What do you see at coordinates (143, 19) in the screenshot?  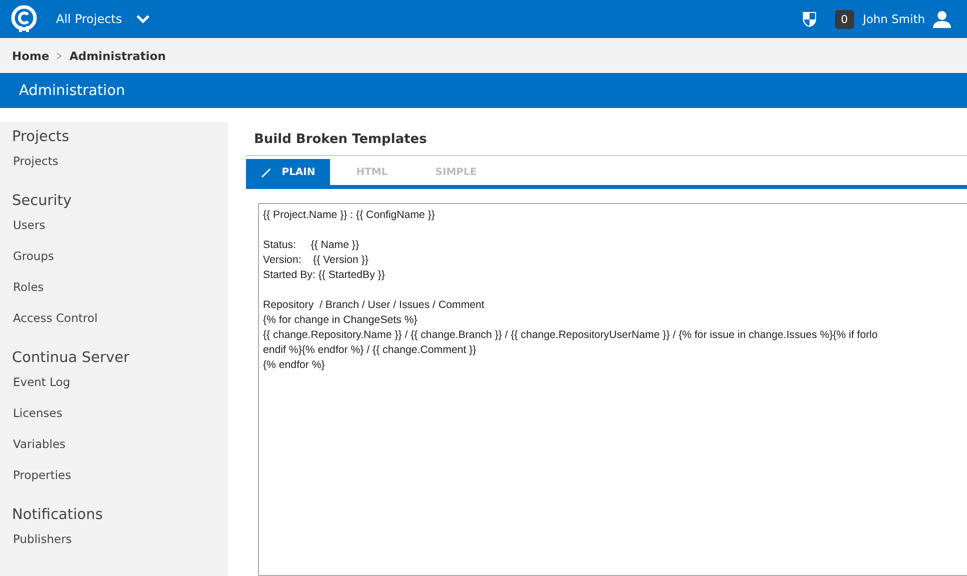 I see `chevron-down-icon` at bounding box center [143, 19].